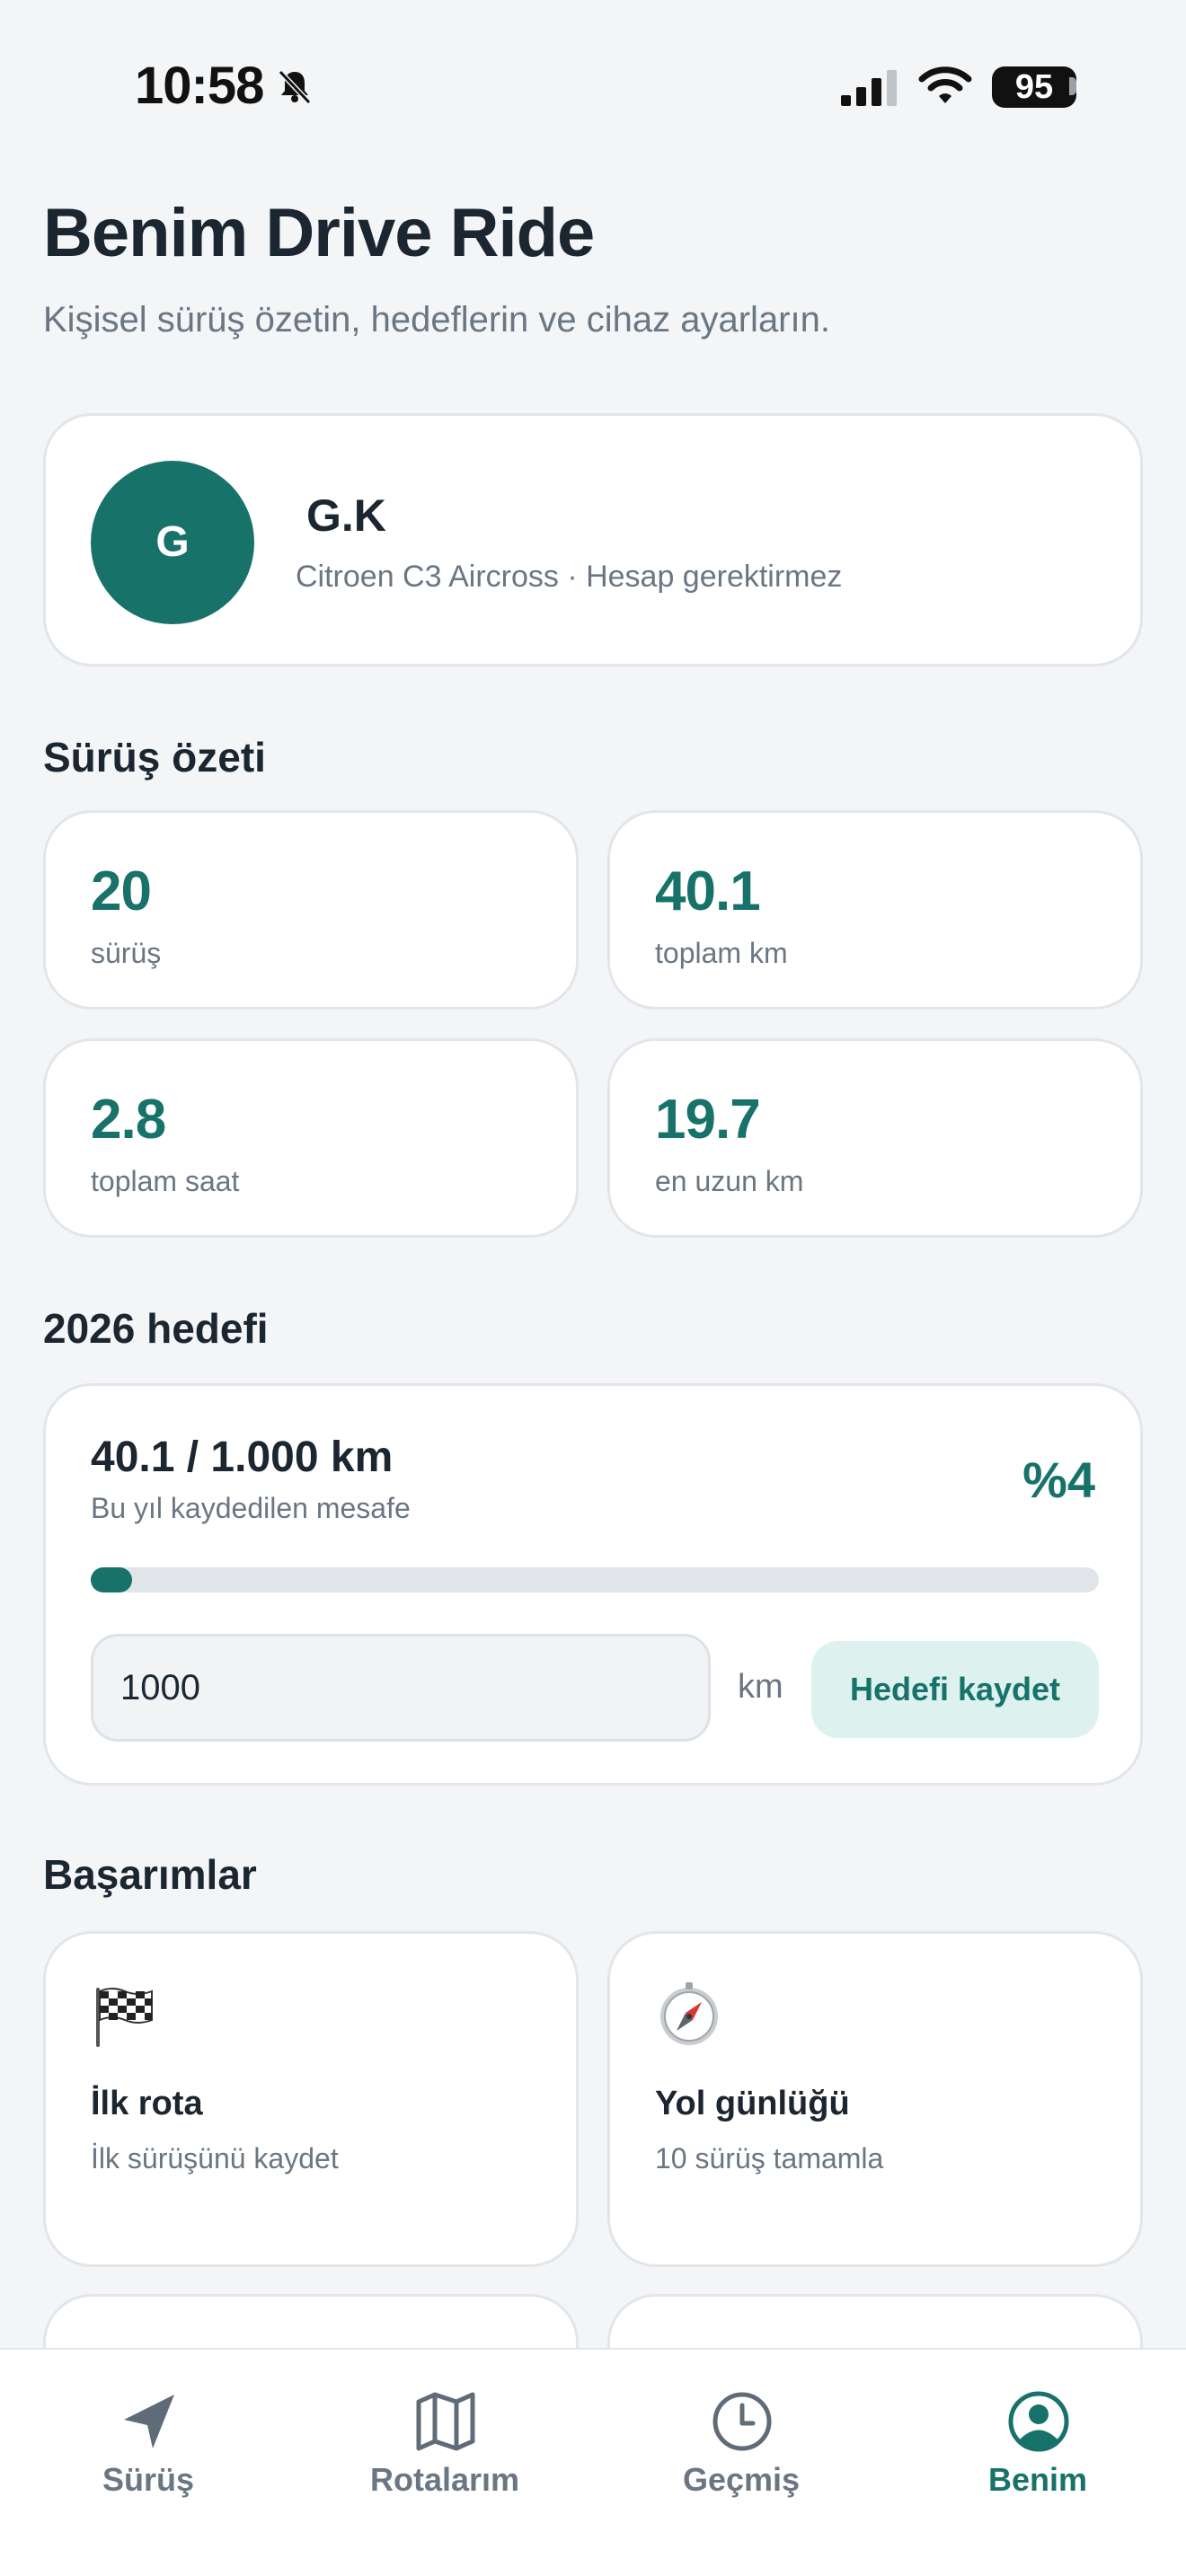  I want to click on battery-level: 95, so click(1034, 87).